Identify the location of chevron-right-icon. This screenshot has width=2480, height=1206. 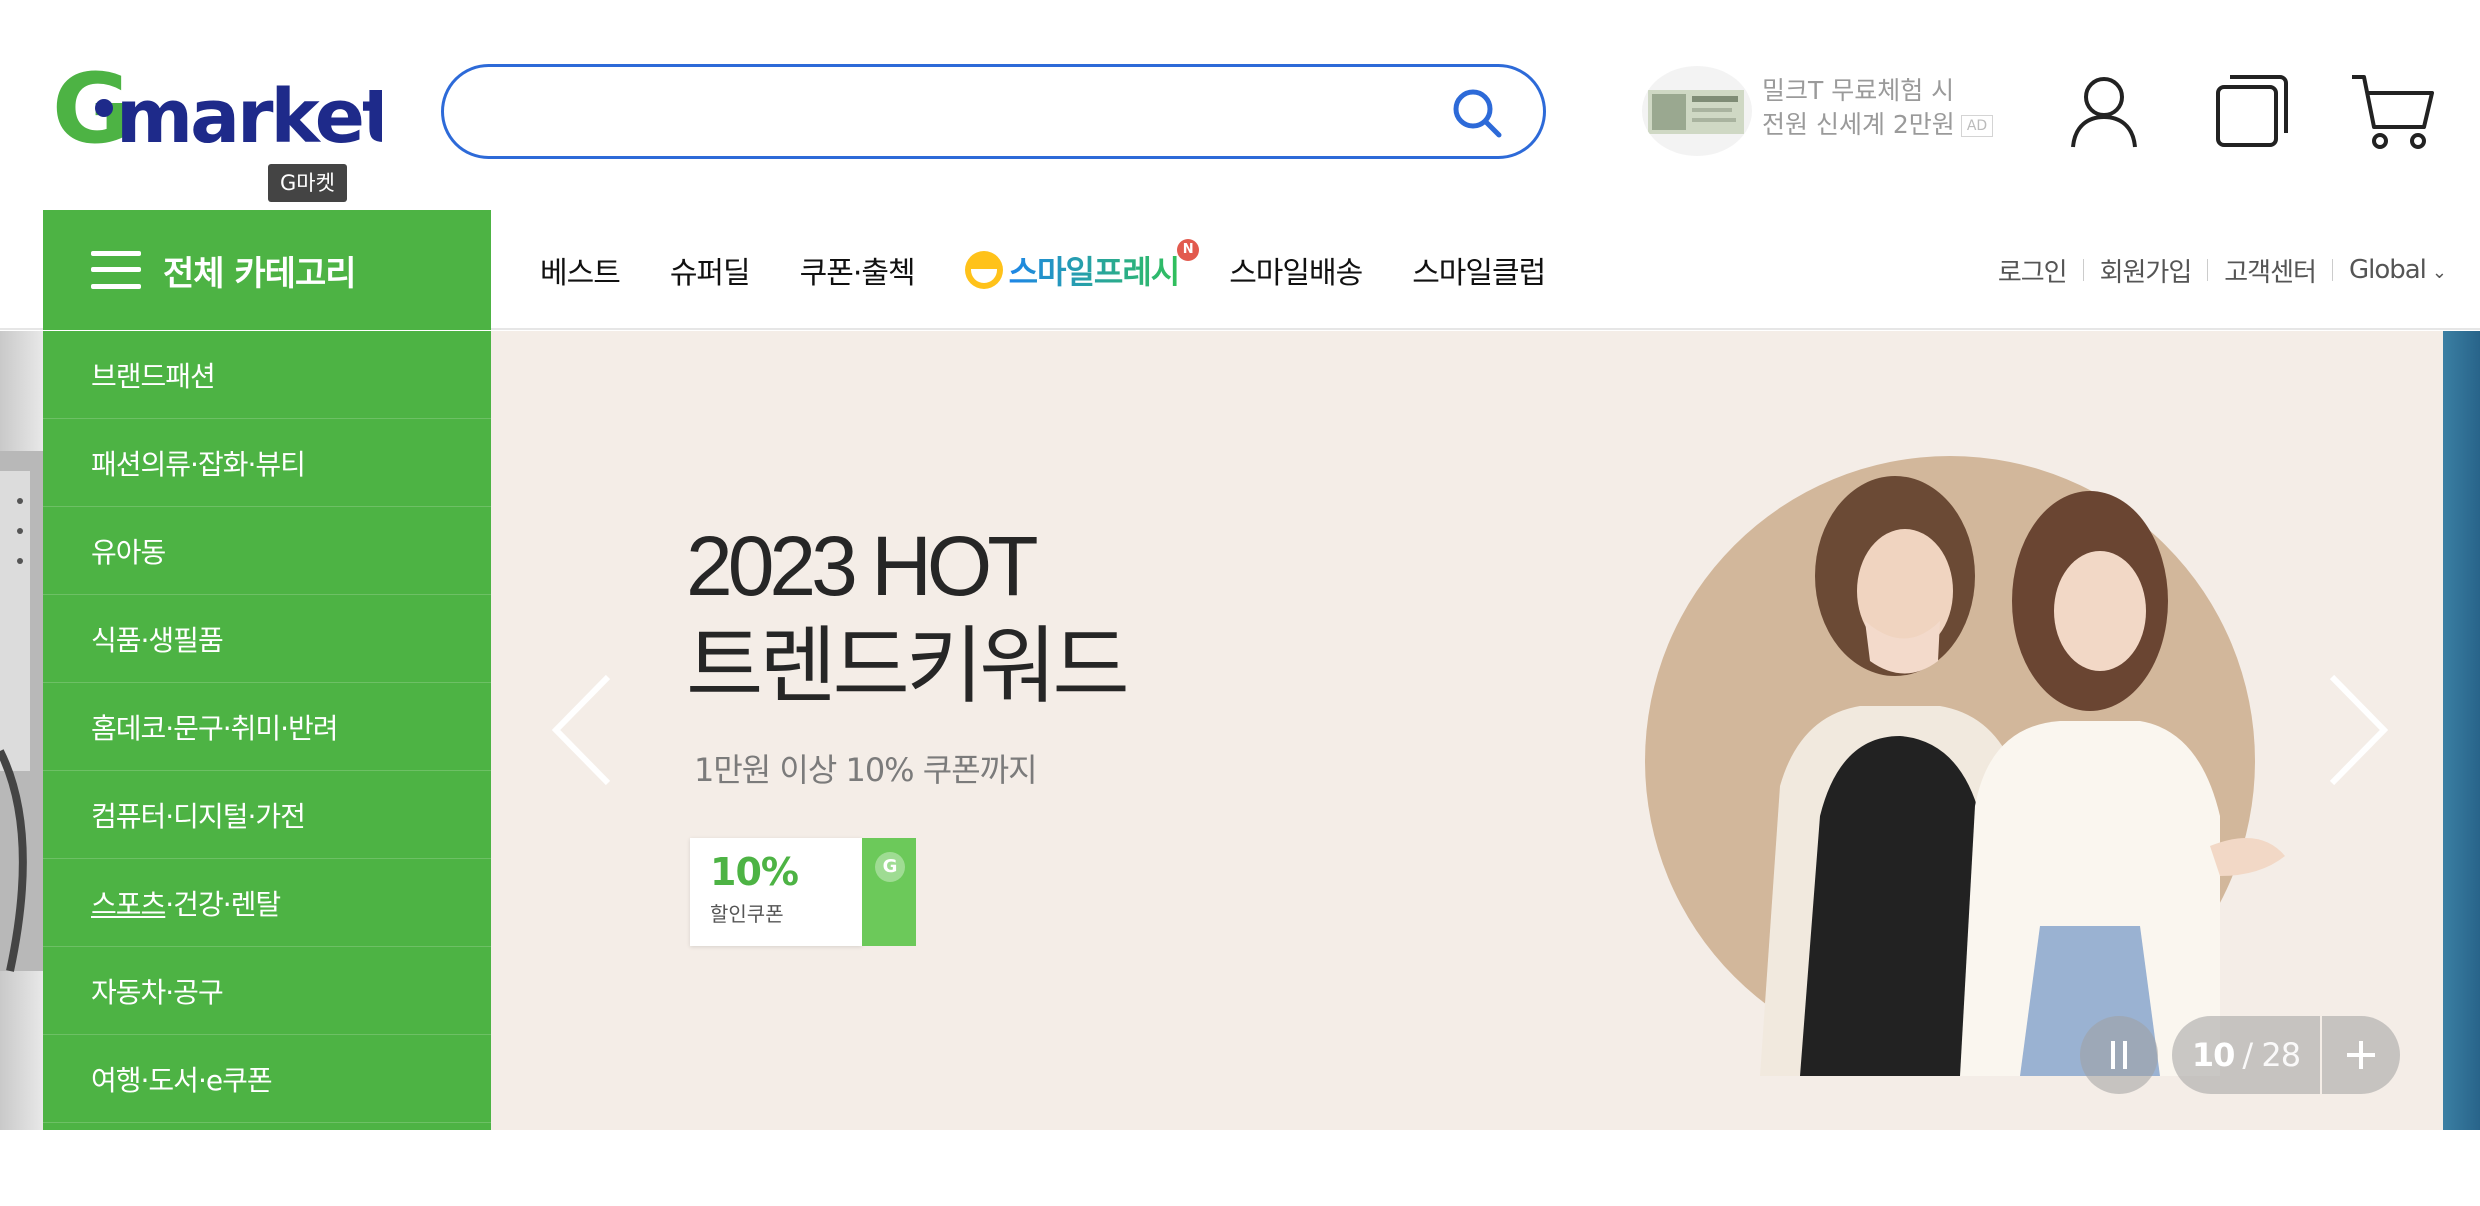
(2359, 730).